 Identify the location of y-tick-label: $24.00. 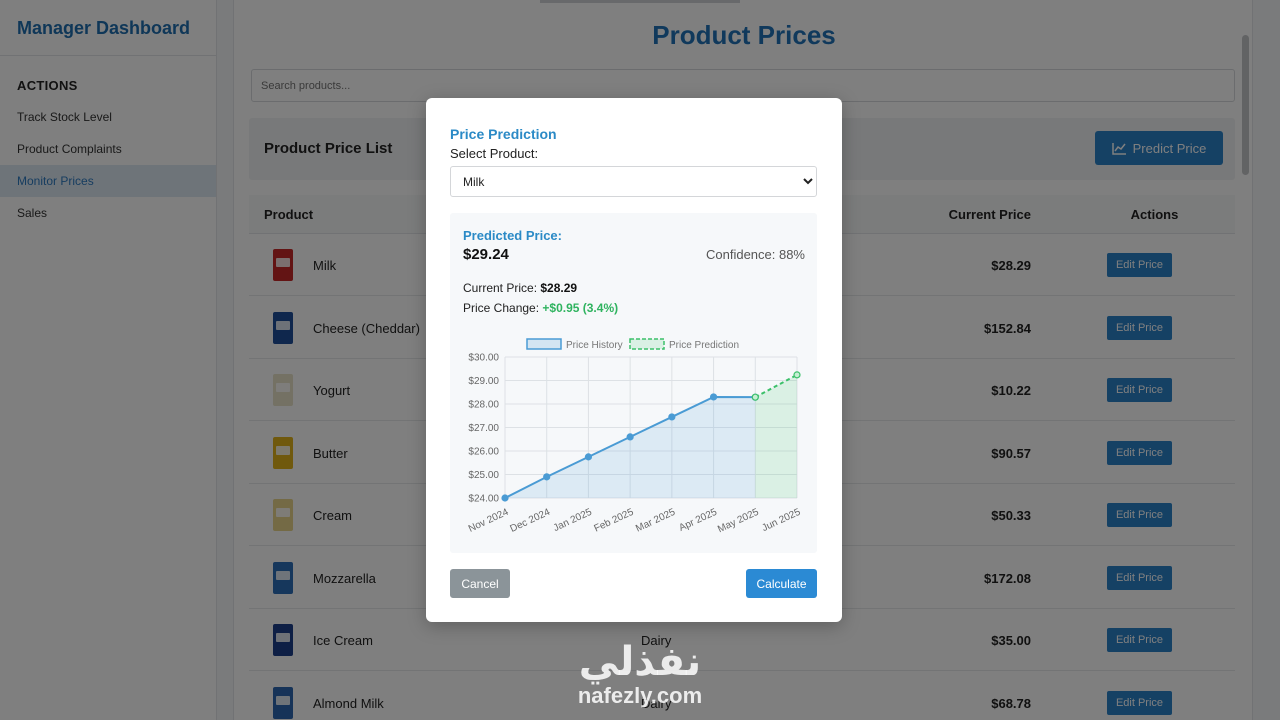
(483, 499).